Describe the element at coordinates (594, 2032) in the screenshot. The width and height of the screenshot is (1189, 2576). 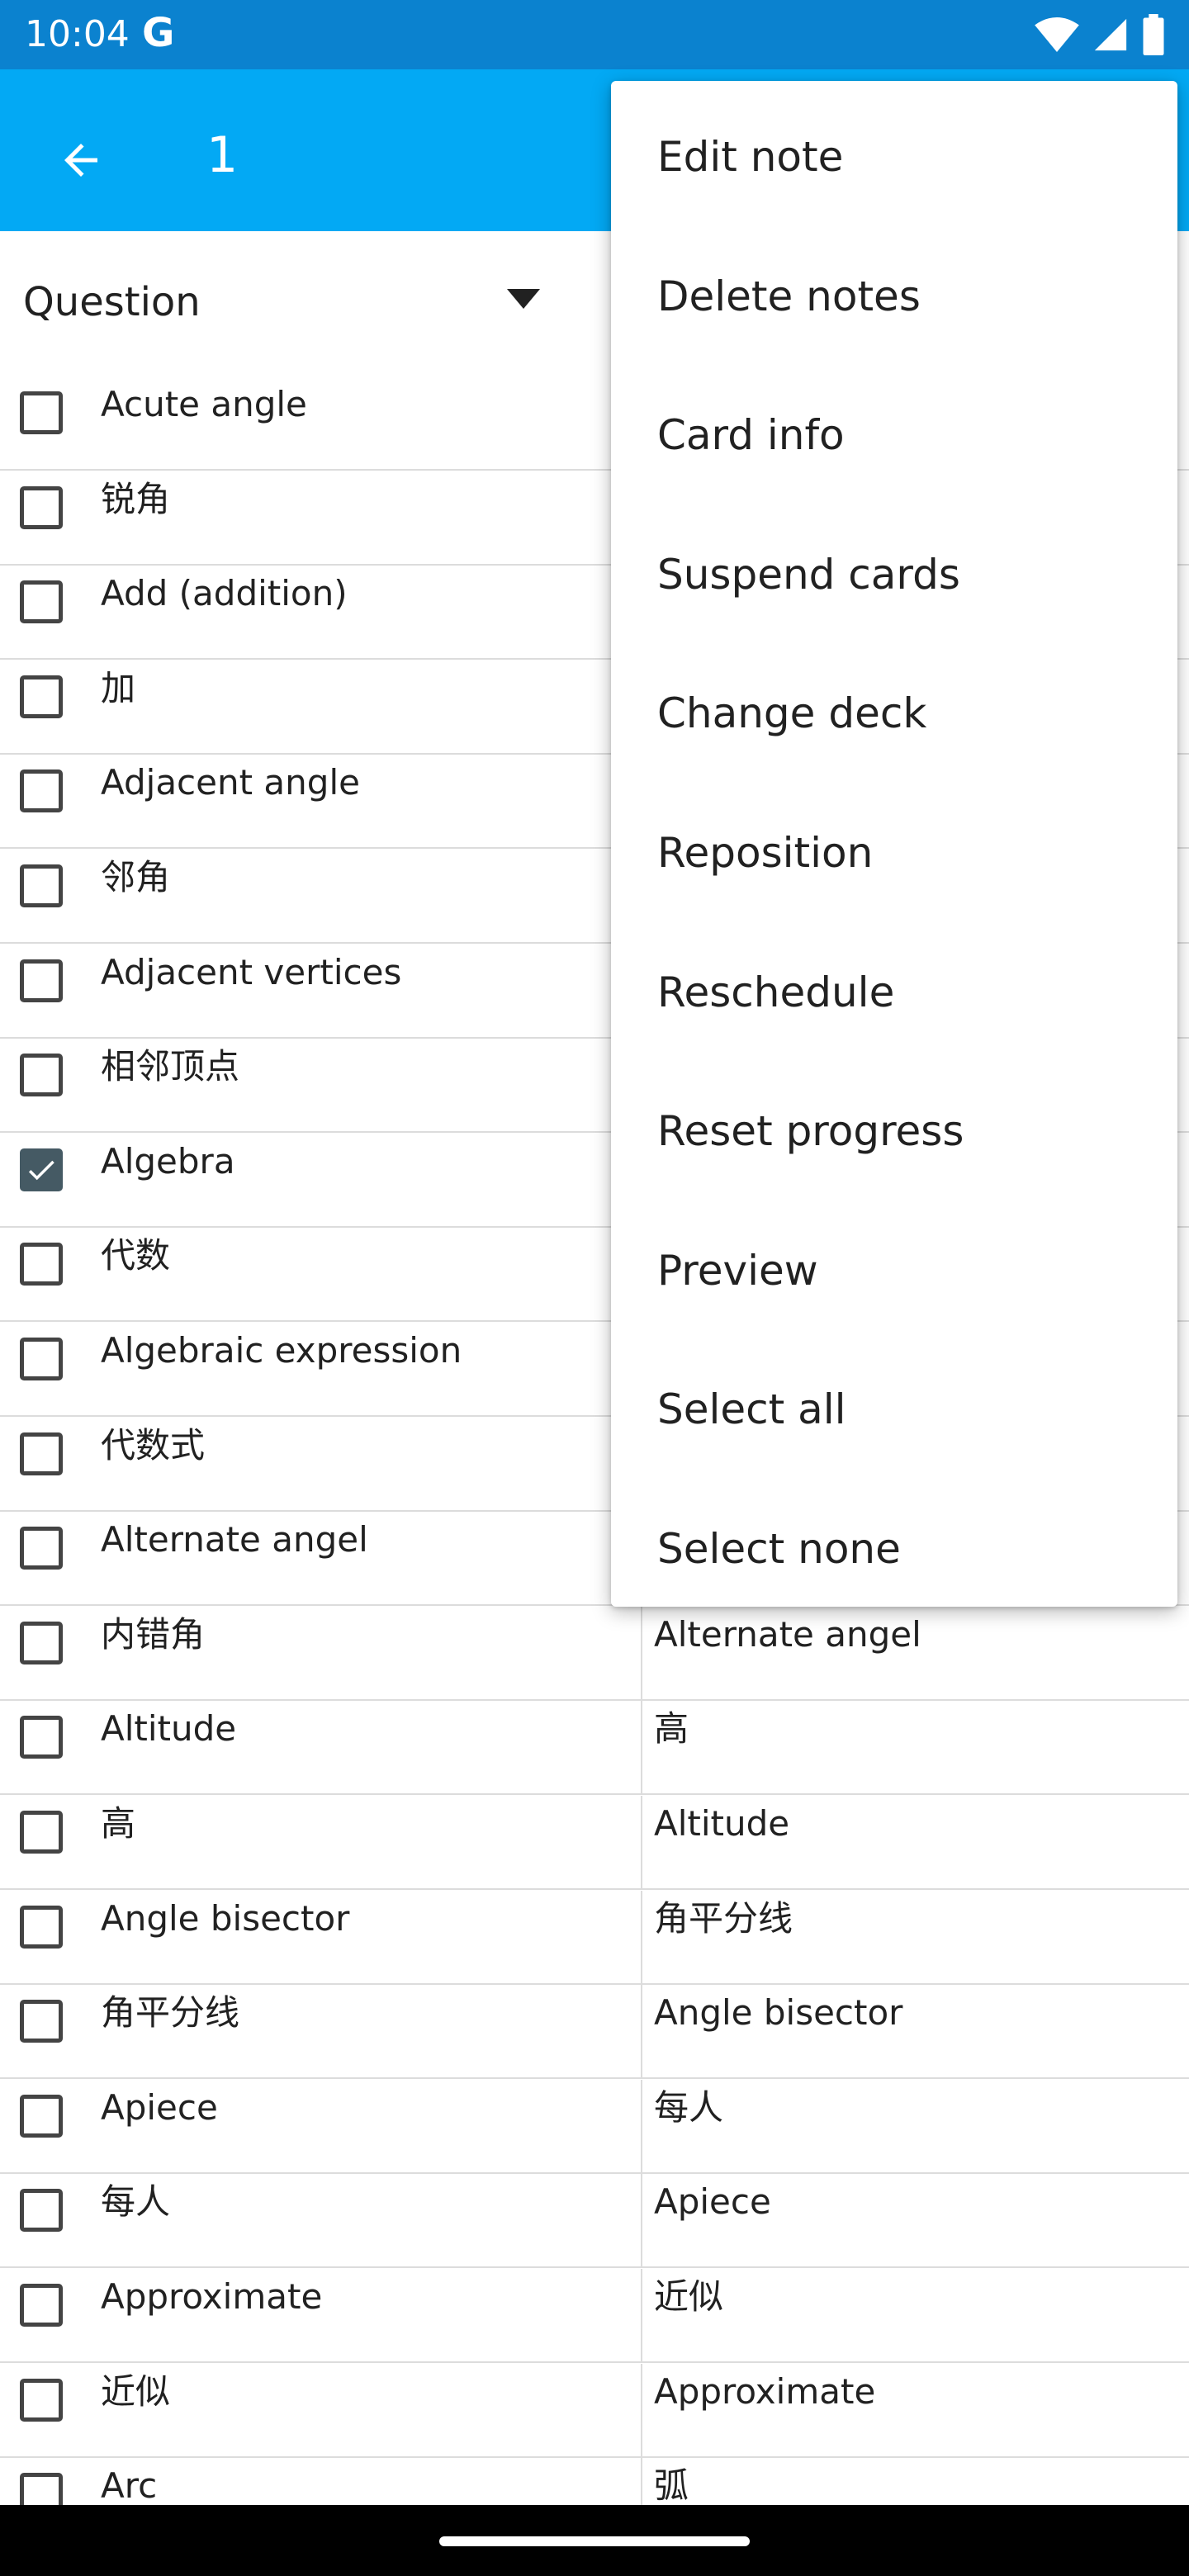
I see `table-row: 角平分线 Angle bisector` at that location.